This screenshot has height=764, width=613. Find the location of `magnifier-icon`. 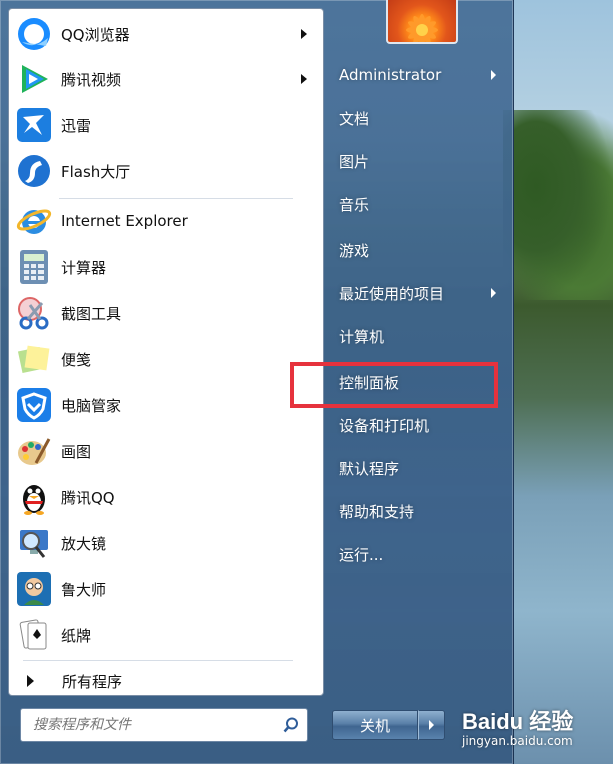

magnifier-icon is located at coordinates (34, 543).